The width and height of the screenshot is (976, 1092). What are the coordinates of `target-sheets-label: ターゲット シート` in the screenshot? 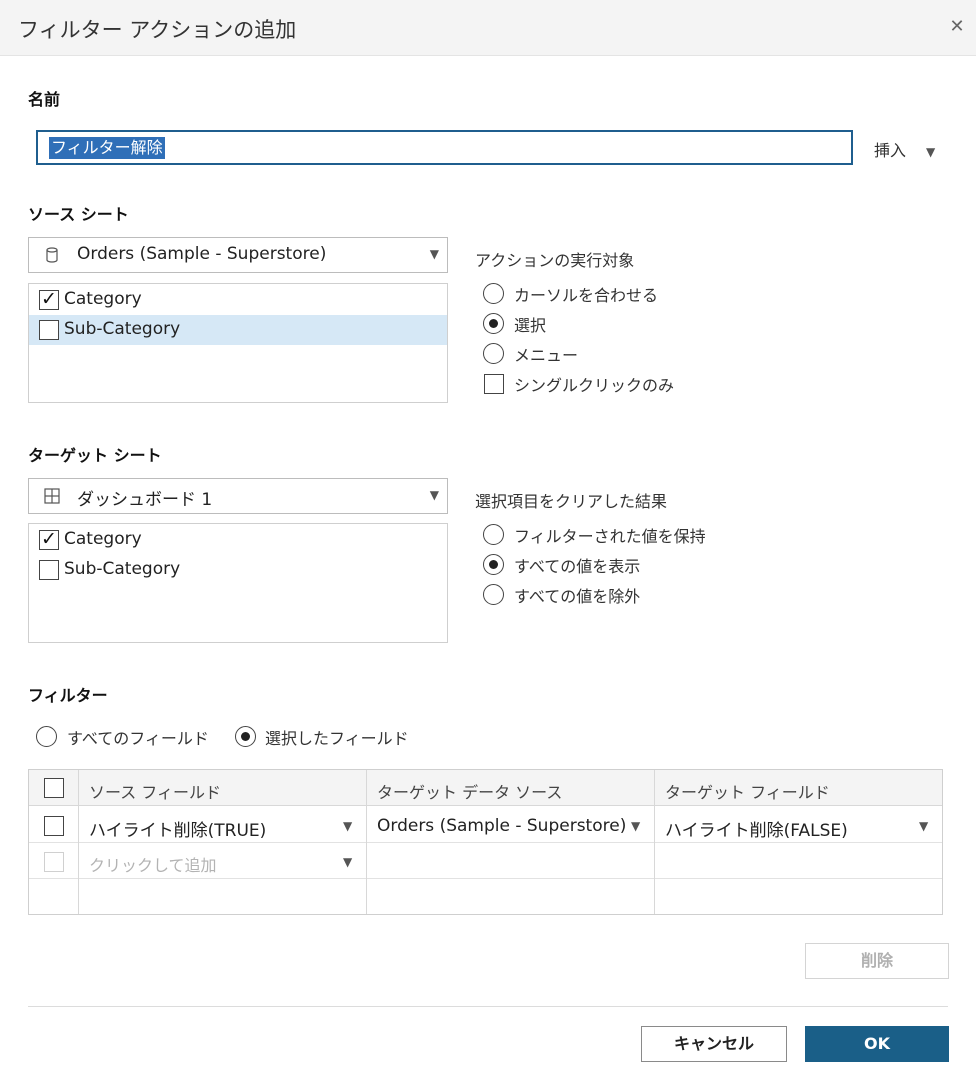 It's located at (95, 455).